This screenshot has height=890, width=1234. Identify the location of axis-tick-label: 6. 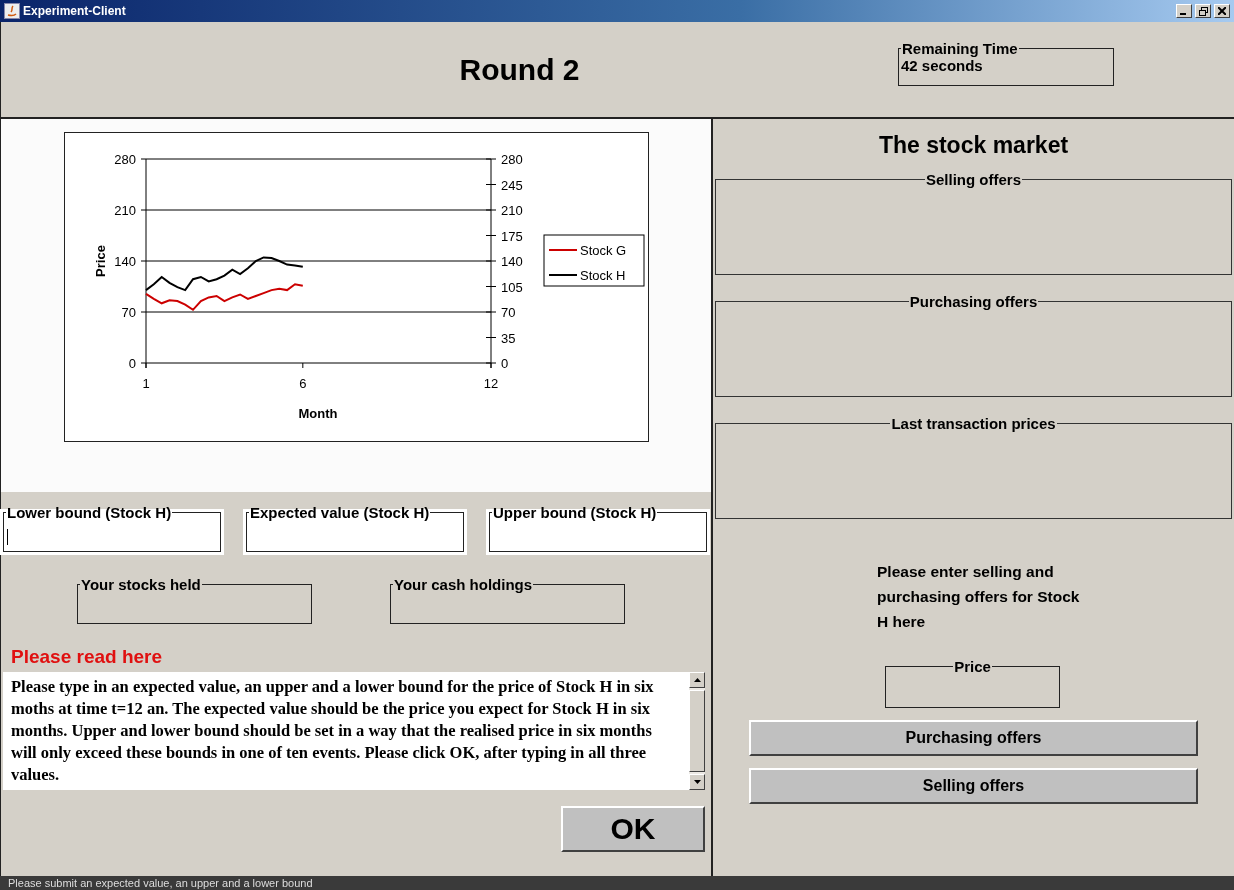
(303, 383).